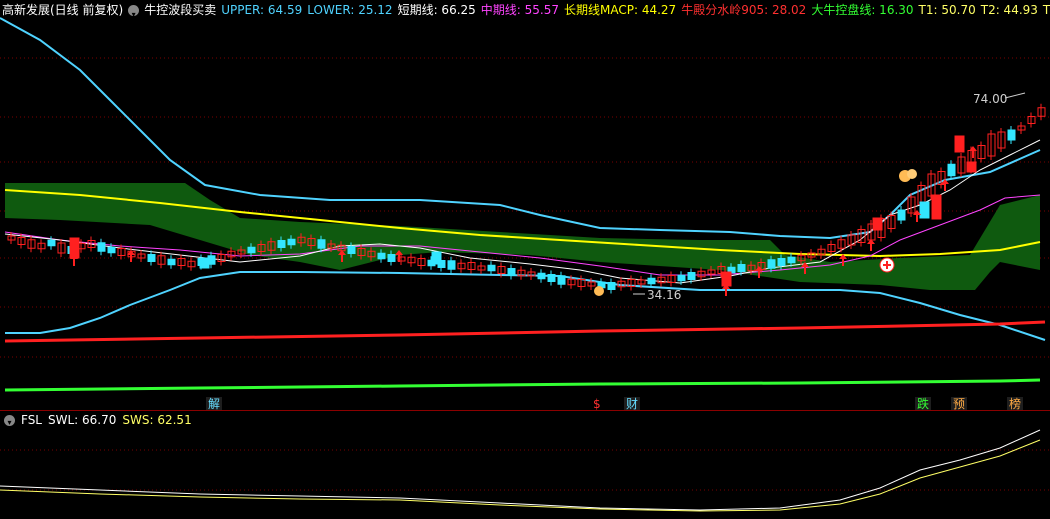 The image size is (1050, 519). Describe the element at coordinates (157, 420) in the screenshot. I see `sub-value-1: SWS: 62.51` at that location.